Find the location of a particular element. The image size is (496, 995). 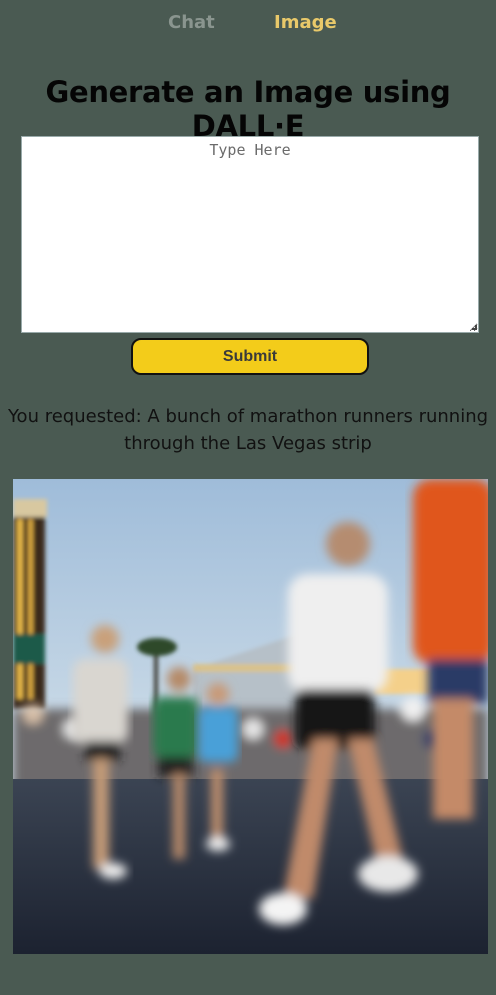

tab-image: Image is located at coordinates (305, 22).